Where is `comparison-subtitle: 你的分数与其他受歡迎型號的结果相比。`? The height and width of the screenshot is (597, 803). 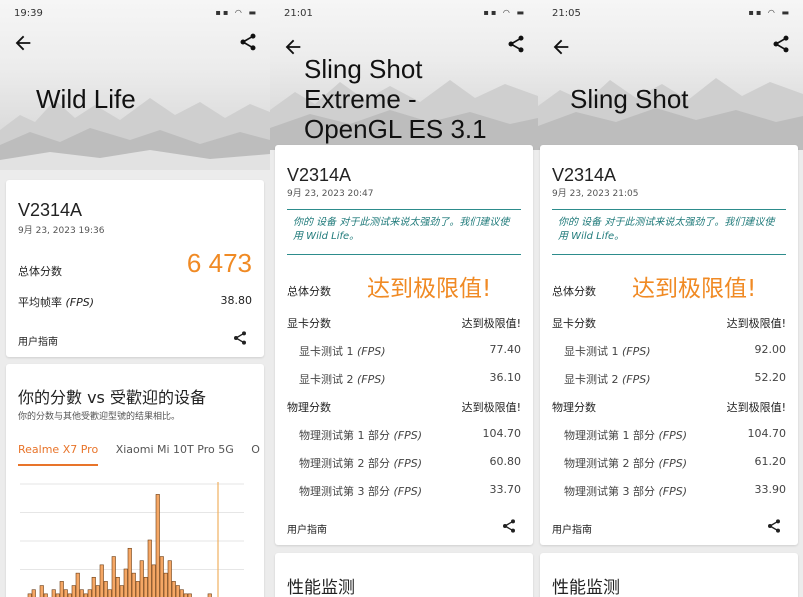 comparison-subtitle: 你的分数与其他受歡迎型號的结果相比。 is located at coordinates (99, 417).